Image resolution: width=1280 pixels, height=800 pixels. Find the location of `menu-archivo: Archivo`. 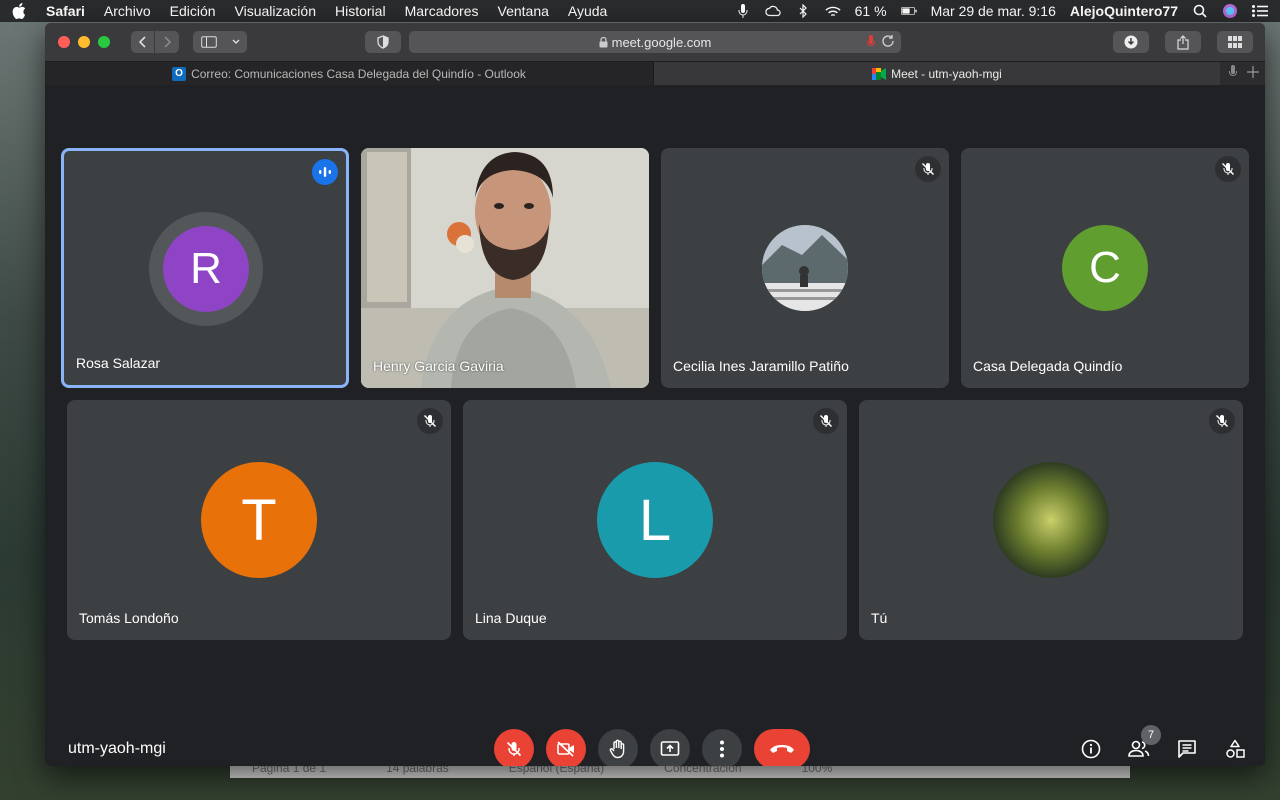

menu-archivo: Archivo is located at coordinates (127, 11).